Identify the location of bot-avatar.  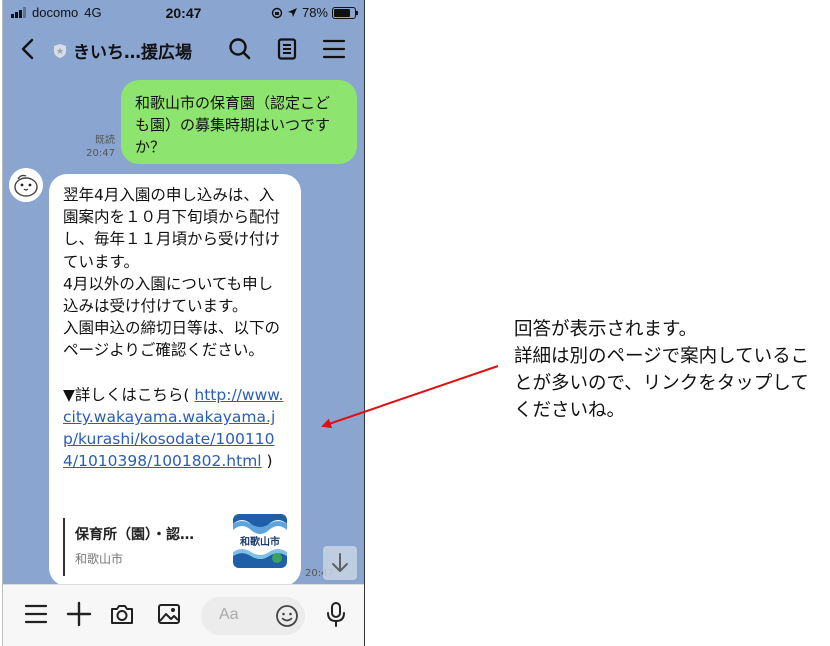
(26, 185).